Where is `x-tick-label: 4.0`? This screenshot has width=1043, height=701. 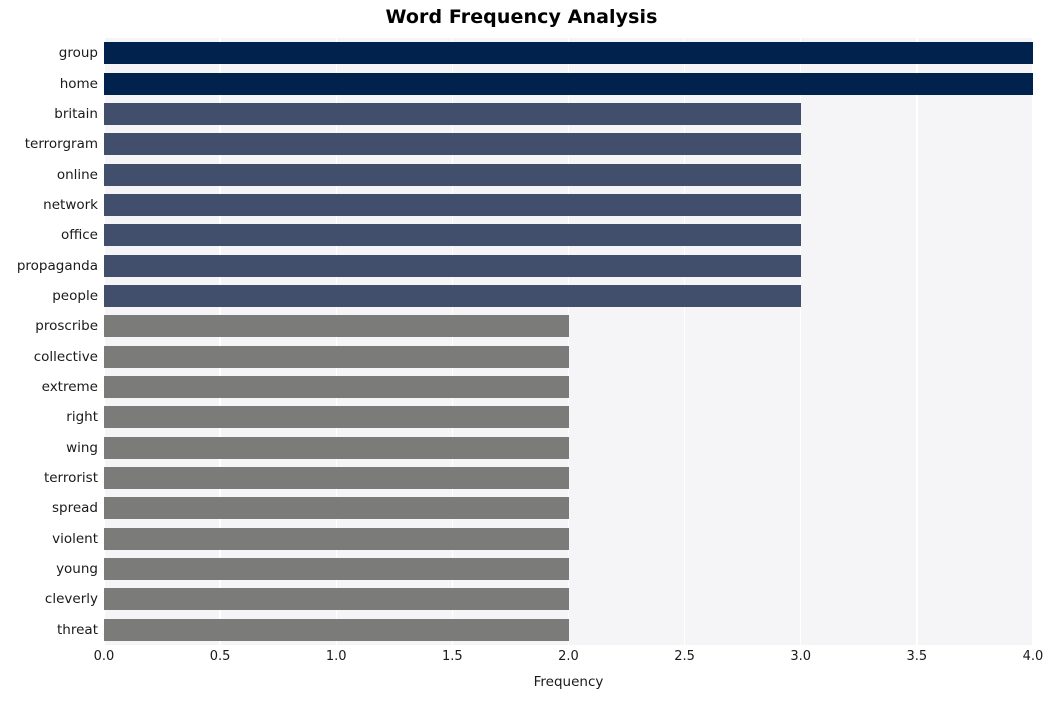
x-tick-label: 4.0 is located at coordinates (1032, 656).